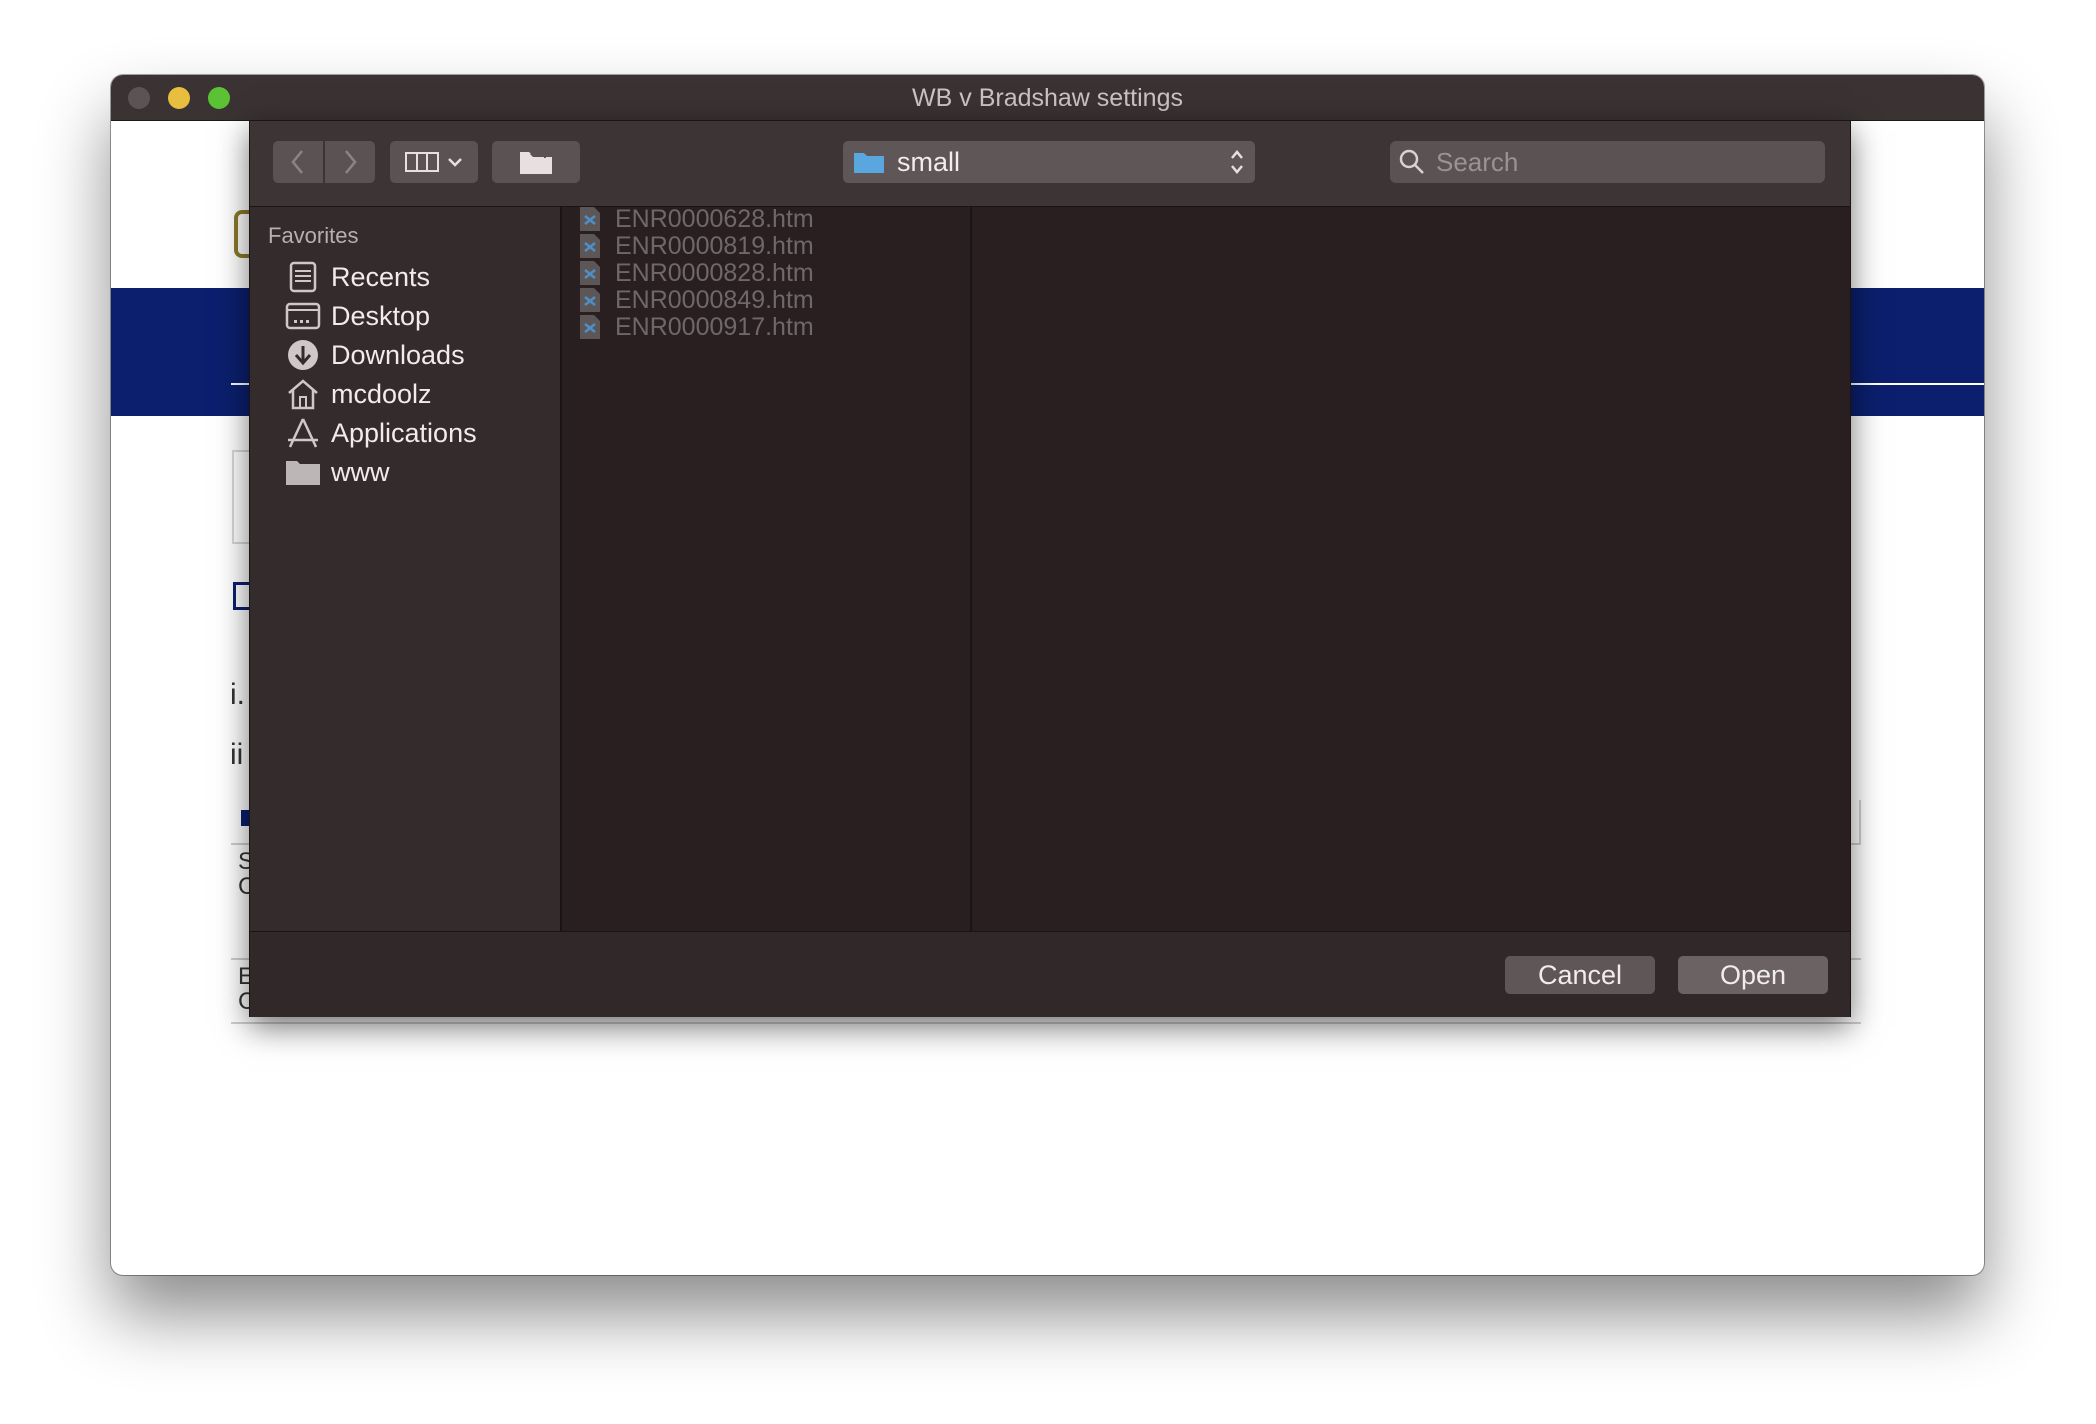 This screenshot has height=1424, width=2096. Describe the element at coordinates (405, 472) in the screenshot. I see `sidebar-item-www: www` at that location.